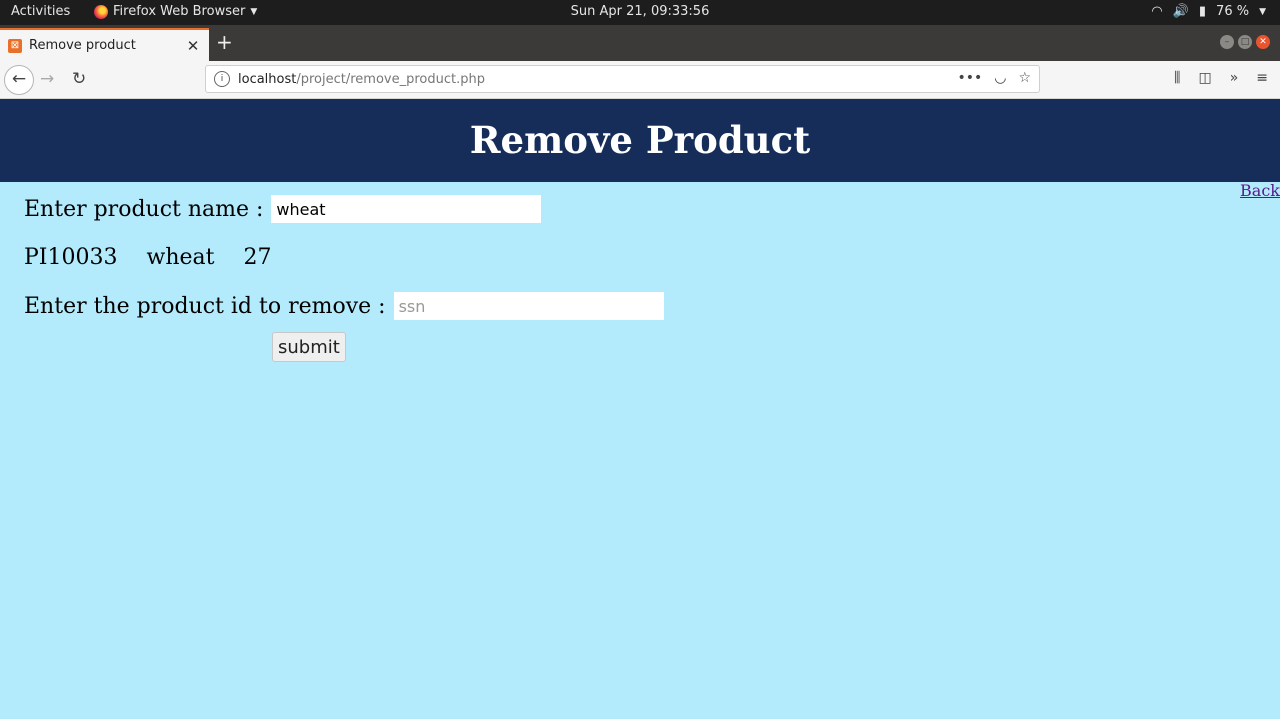 This screenshot has width=1280, height=719. I want to click on url-host: localhost, so click(267, 79).